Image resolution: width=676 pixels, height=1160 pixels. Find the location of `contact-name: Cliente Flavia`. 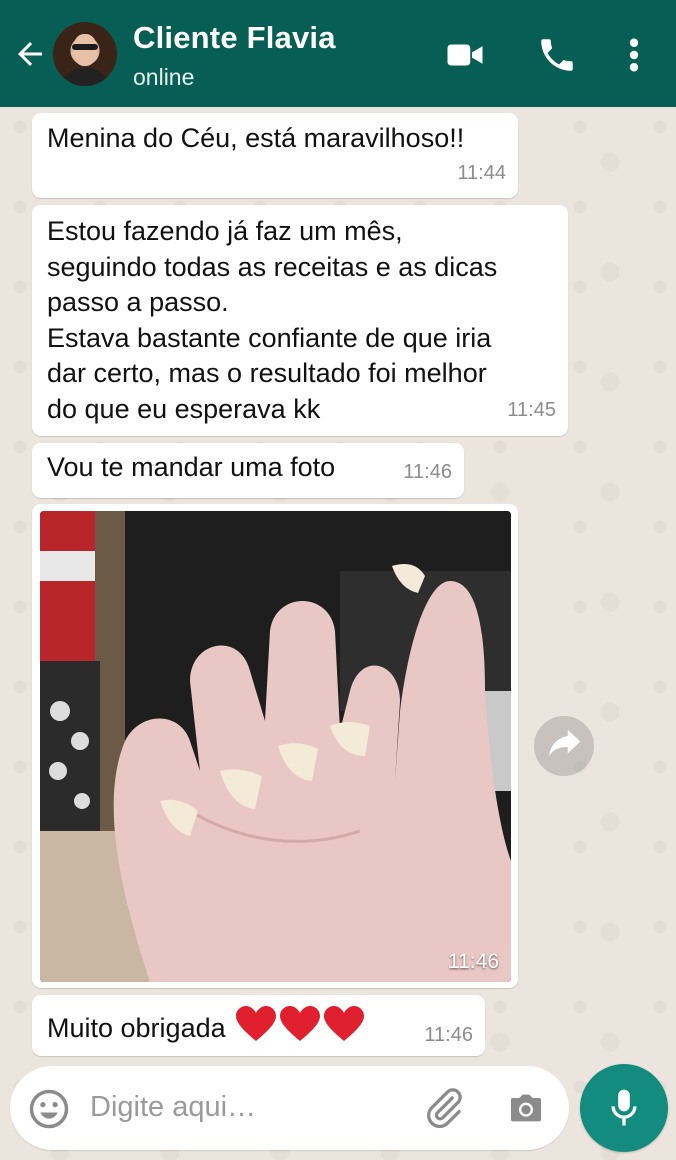

contact-name: Cliente Flavia is located at coordinates (234, 38).